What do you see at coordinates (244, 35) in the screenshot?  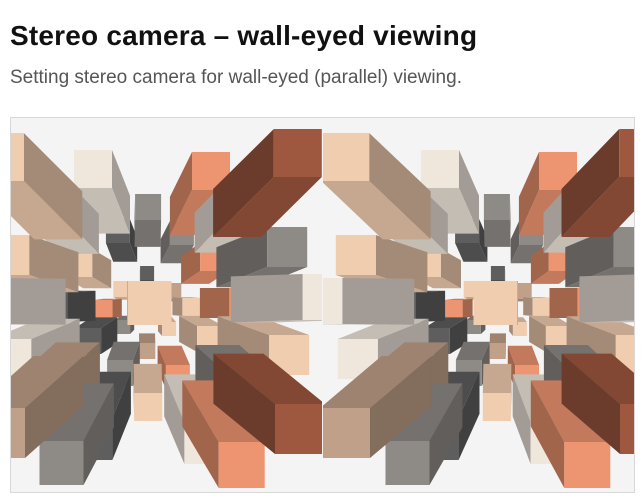 I see `page-title: Stereo camera – wall-eyed viewing` at bounding box center [244, 35].